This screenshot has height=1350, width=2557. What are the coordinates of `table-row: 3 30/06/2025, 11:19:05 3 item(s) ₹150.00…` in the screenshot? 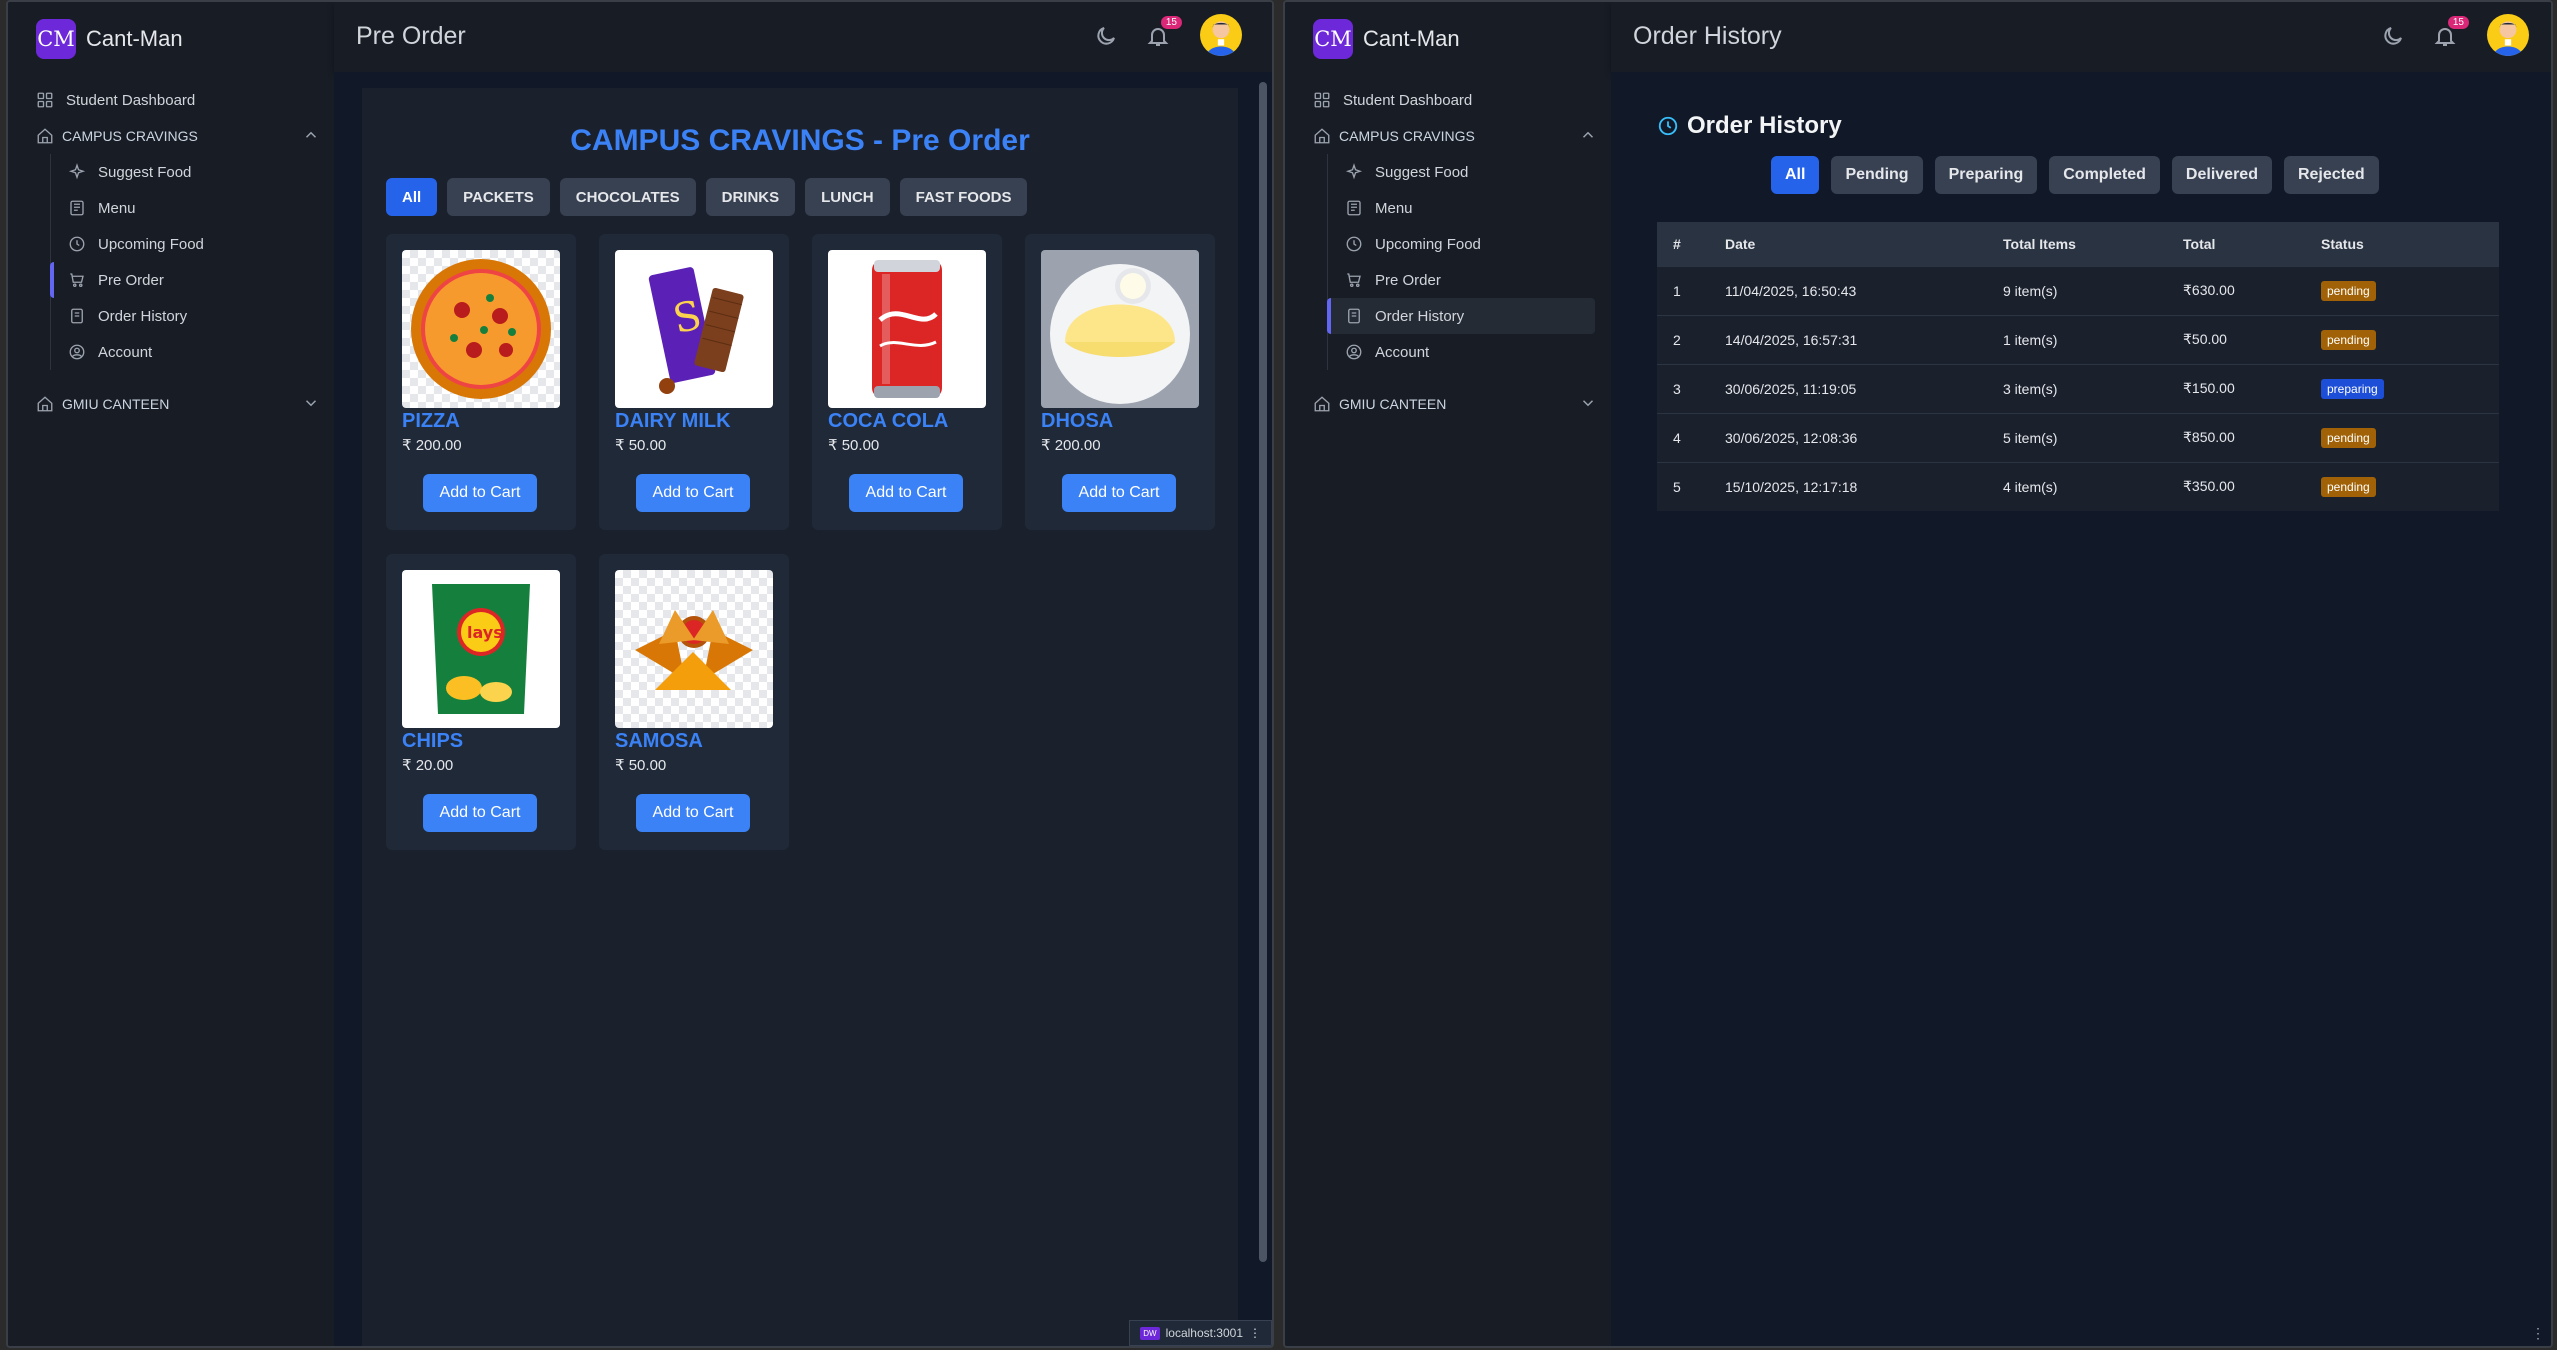 It's located at (2078, 388).